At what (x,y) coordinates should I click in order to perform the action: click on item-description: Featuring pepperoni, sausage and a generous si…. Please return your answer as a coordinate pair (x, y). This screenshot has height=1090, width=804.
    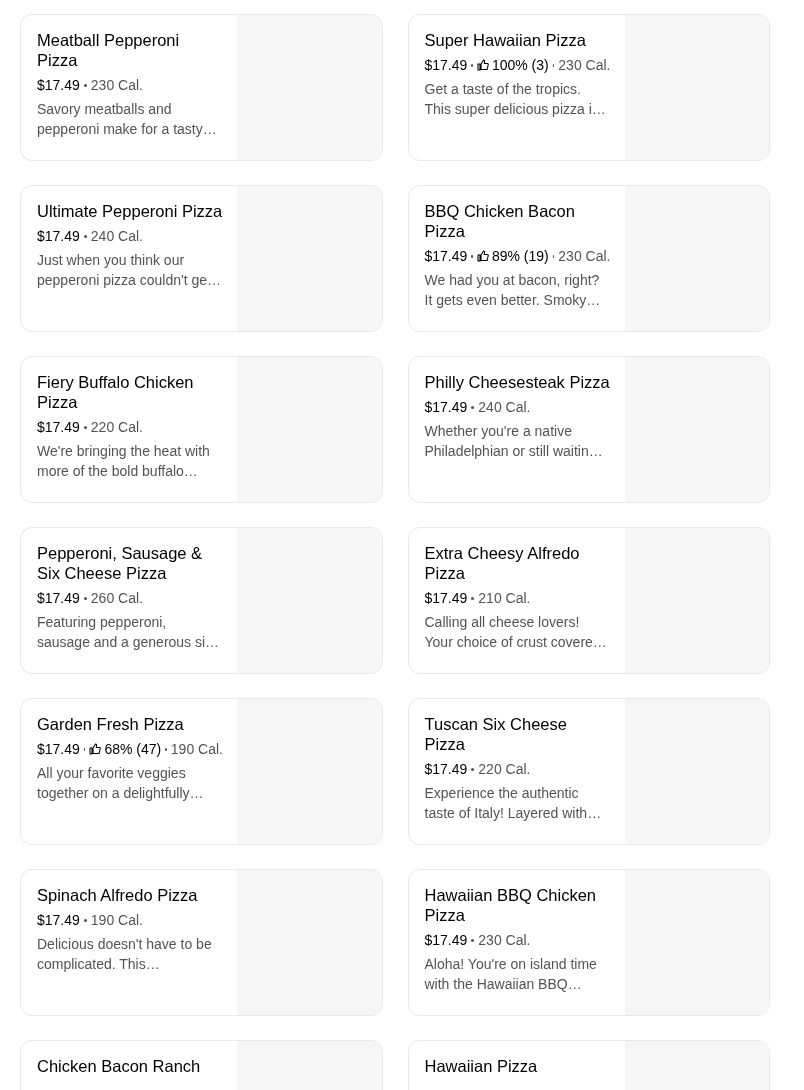
    Looking at the image, I should click on (129, 632).